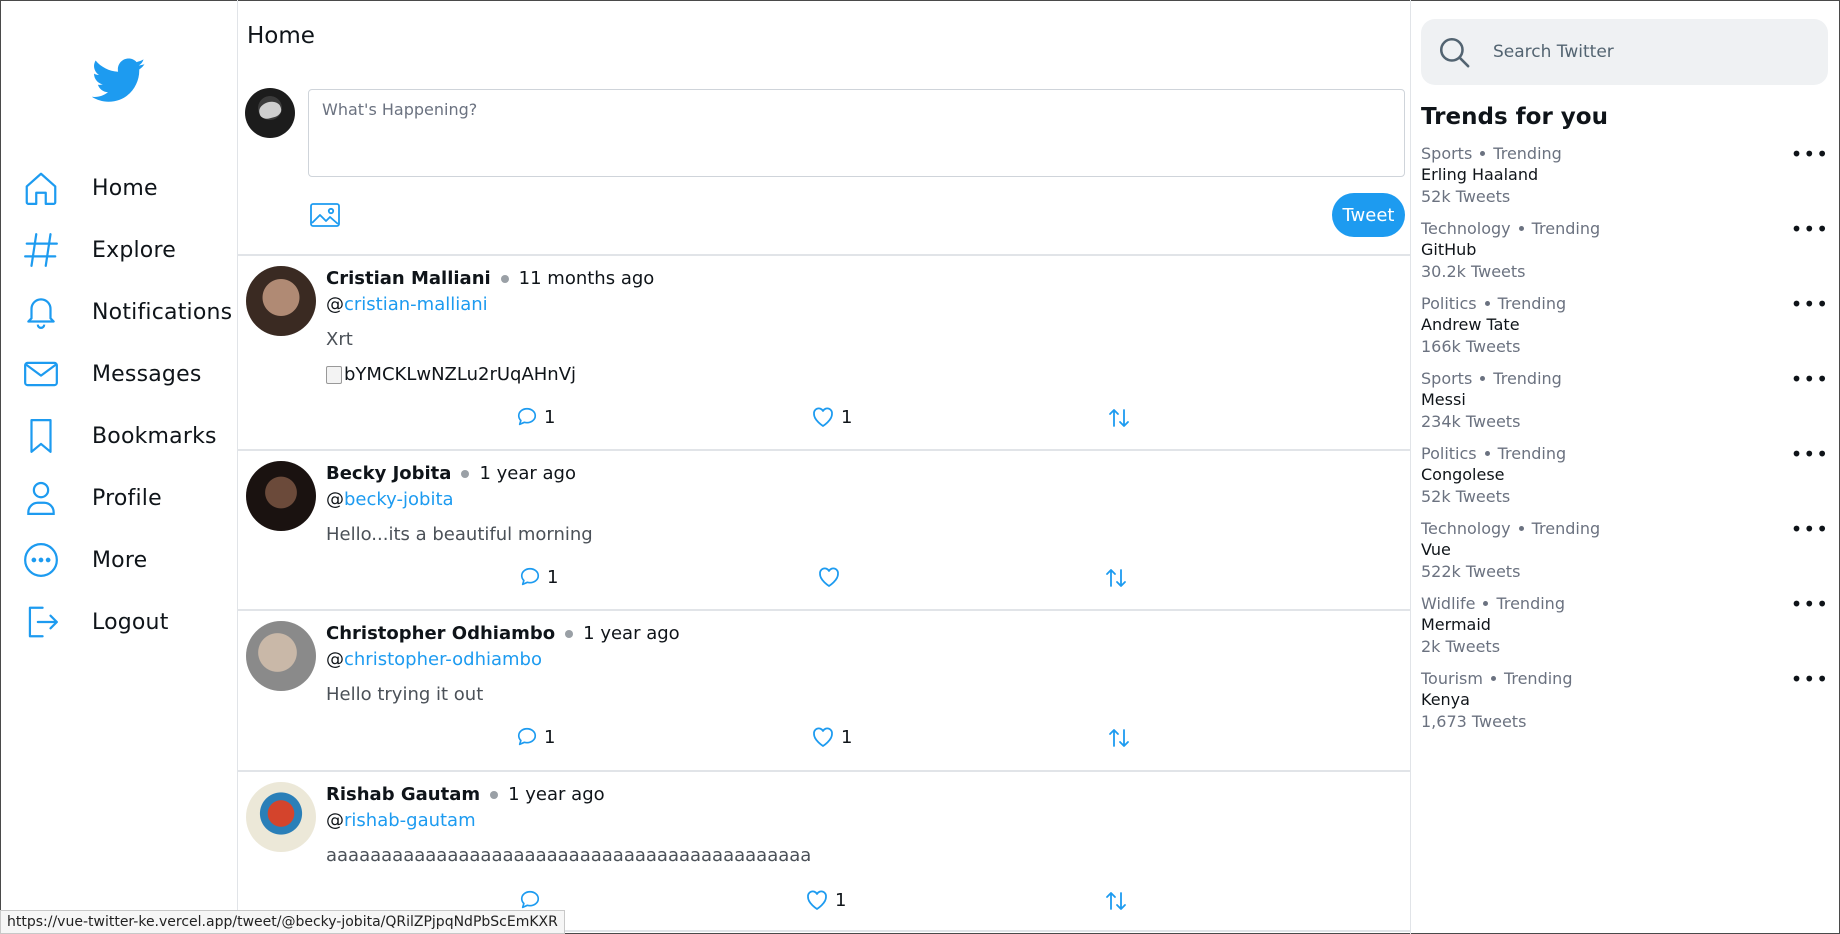  Describe the element at coordinates (41, 436) in the screenshot. I see `bookmark-icon` at that location.